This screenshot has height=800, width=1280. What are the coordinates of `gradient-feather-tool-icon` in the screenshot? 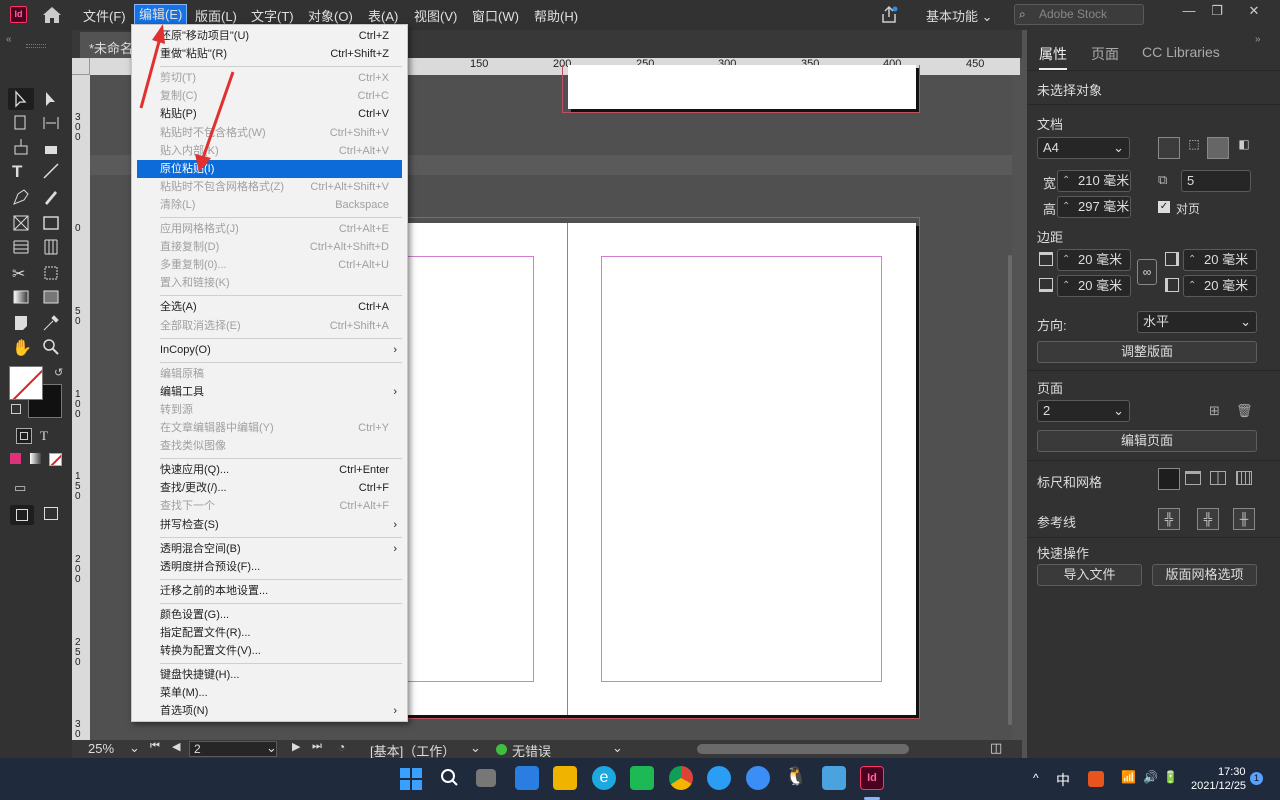 It's located at (51, 297).